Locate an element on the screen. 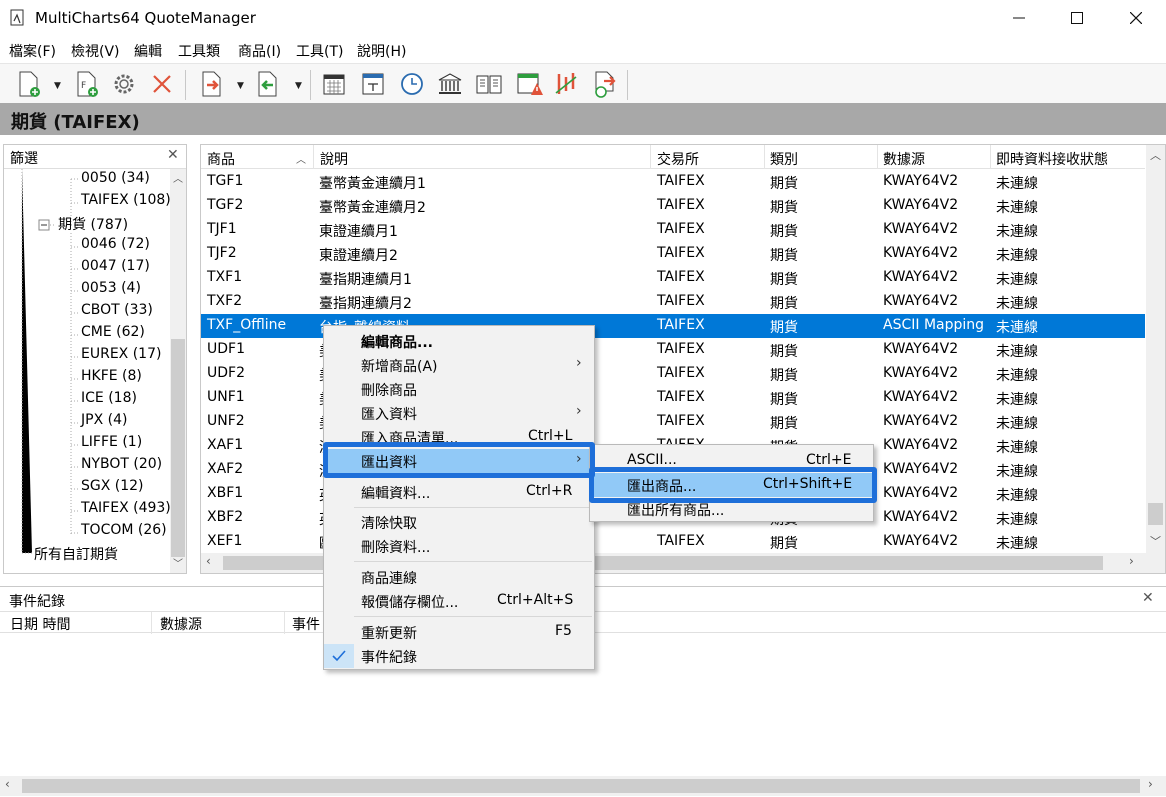 The height and width of the screenshot is (797, 1166). settings-gear-icon is located at coordinates (124, 84).